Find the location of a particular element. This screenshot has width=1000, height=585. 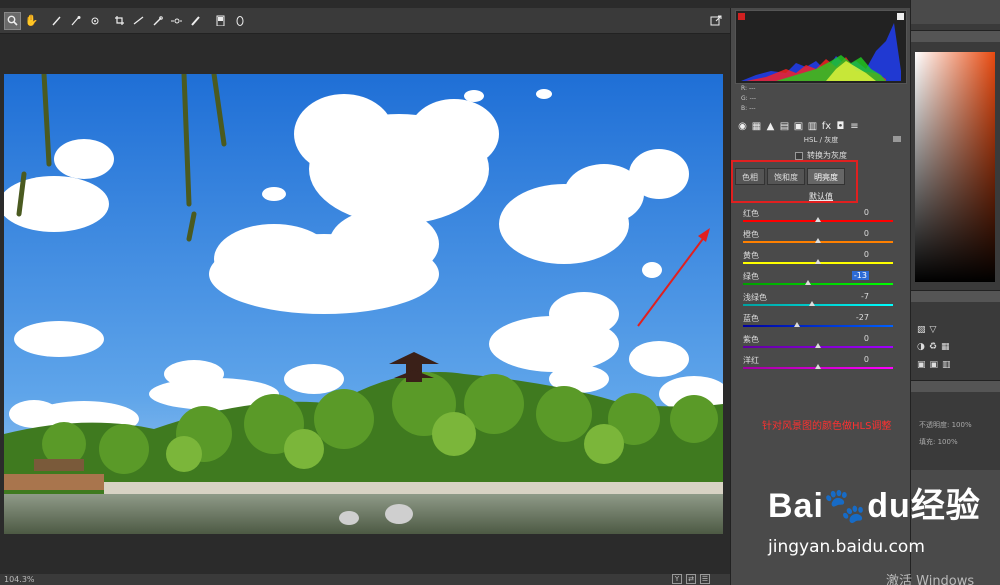

annotation-arrow is located at coordinates (673, 277).